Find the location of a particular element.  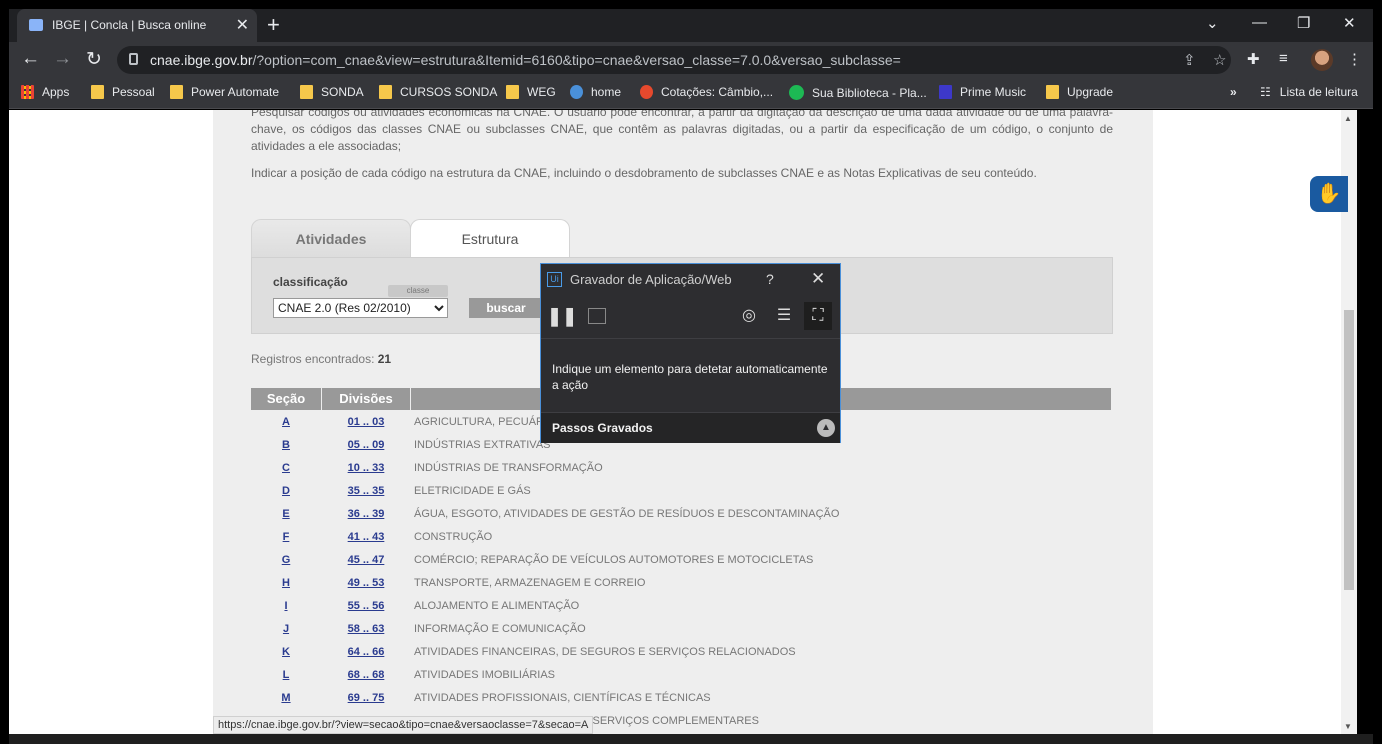

section-link: A is located at coordinates (286, 422).